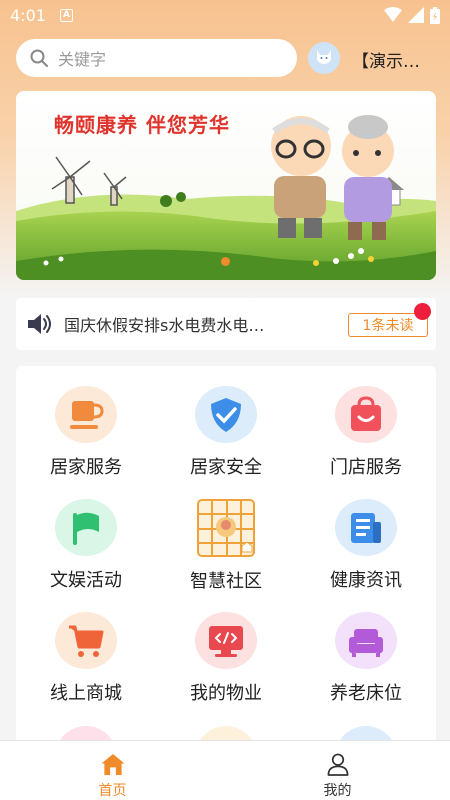  Describe the element at coordinates (393, 14) in the screenshot. I see `wifi-icon` at that location.